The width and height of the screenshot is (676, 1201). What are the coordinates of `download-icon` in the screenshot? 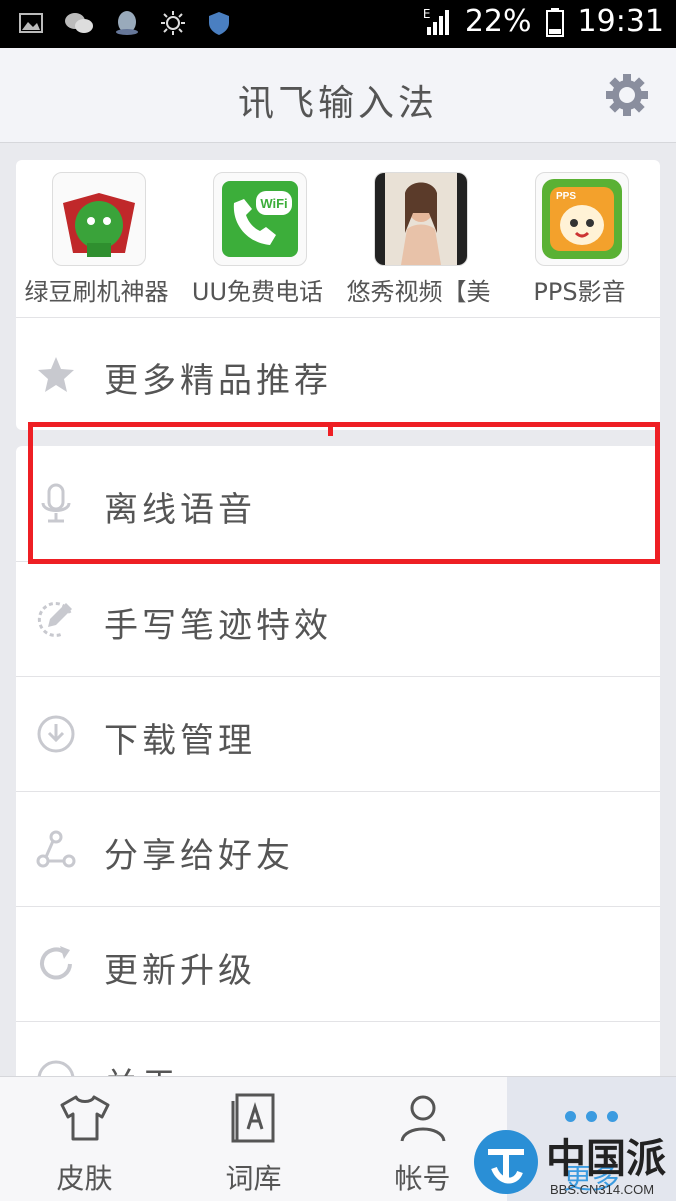 It's located at (56, 734).